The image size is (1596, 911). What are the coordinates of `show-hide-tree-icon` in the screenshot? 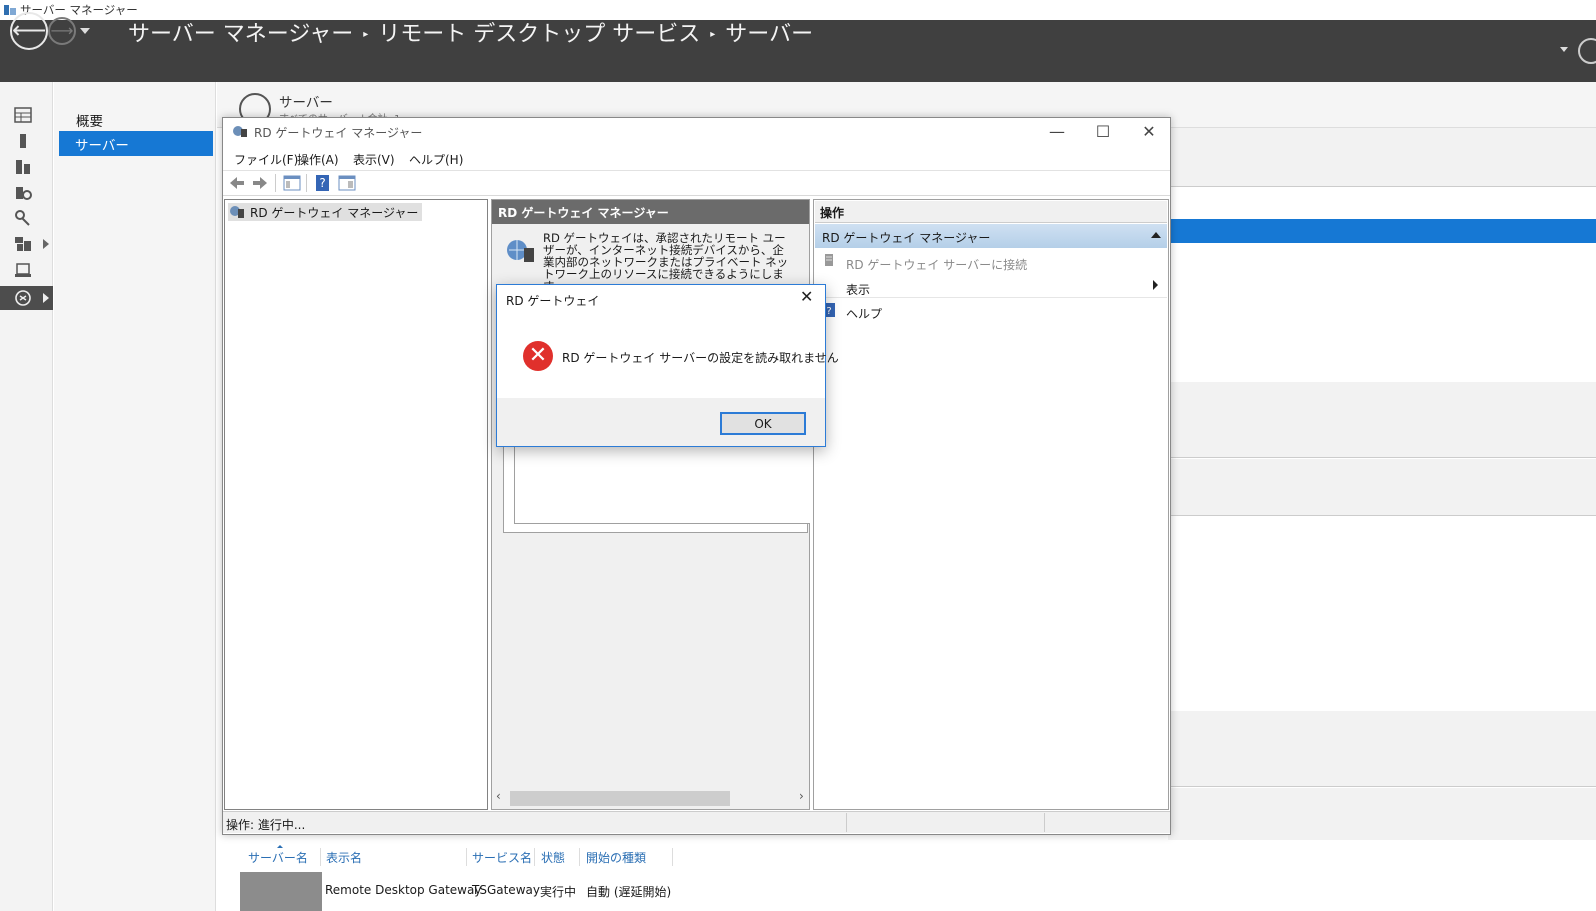 It's located at (292, 183).